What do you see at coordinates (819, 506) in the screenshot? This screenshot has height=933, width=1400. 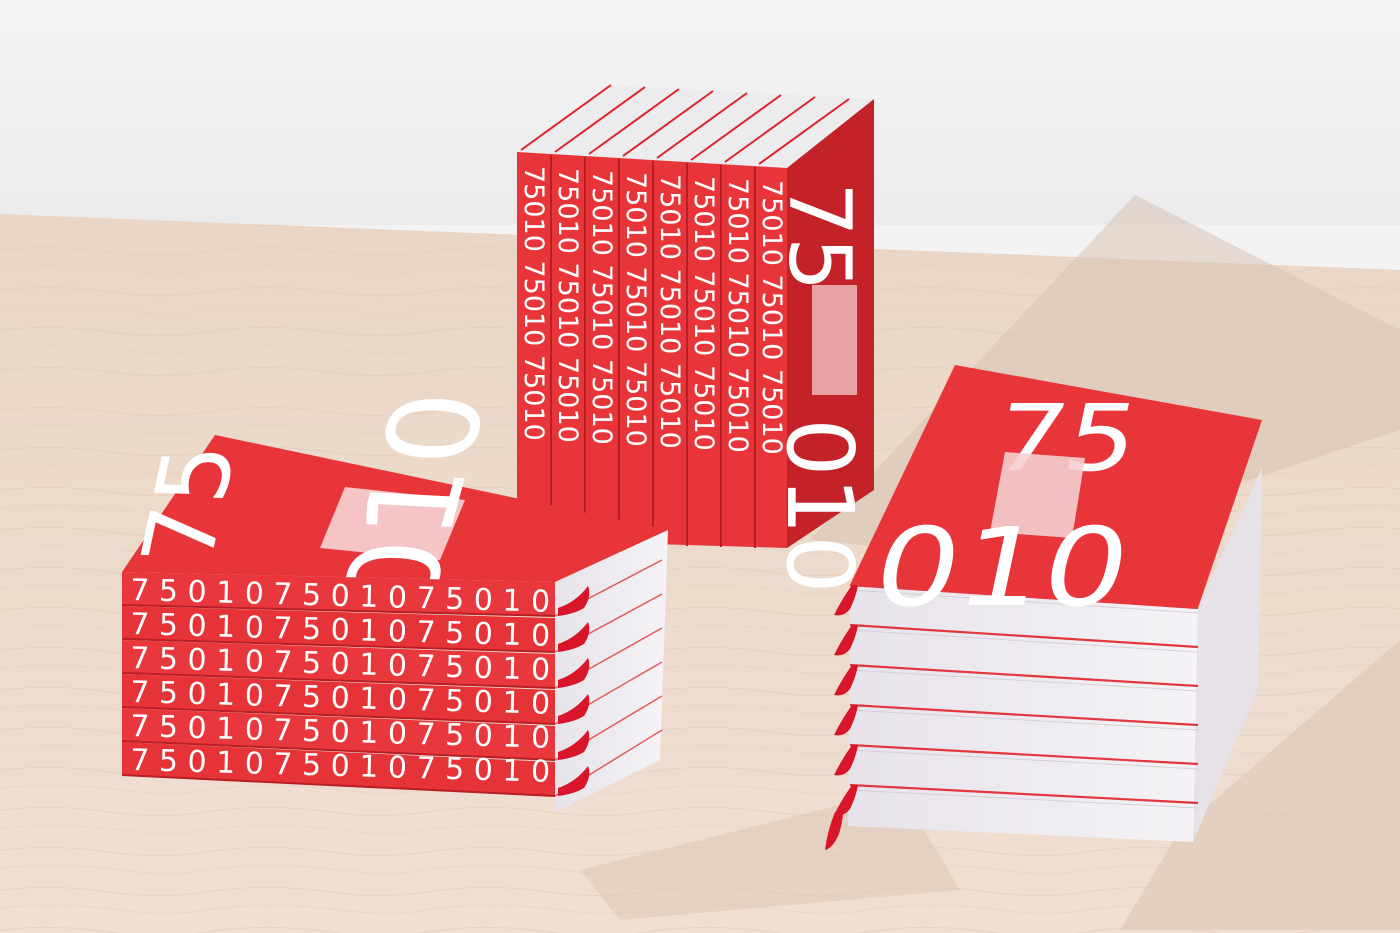 I see `standing-cover-010: 010` at bounding box center [819, 506].